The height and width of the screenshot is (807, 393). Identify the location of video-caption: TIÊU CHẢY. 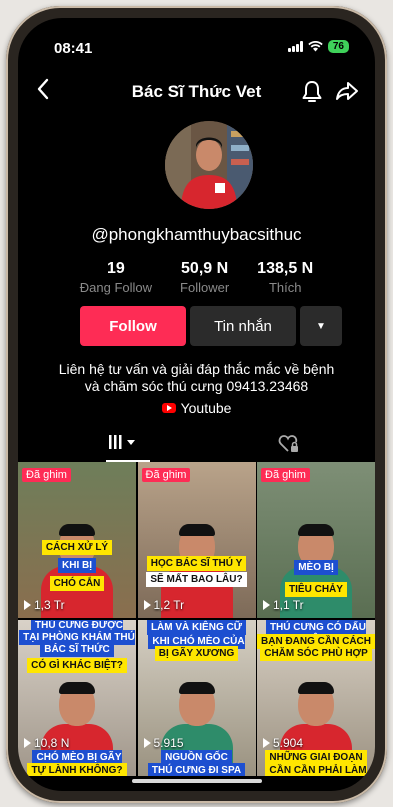
(316, 589).